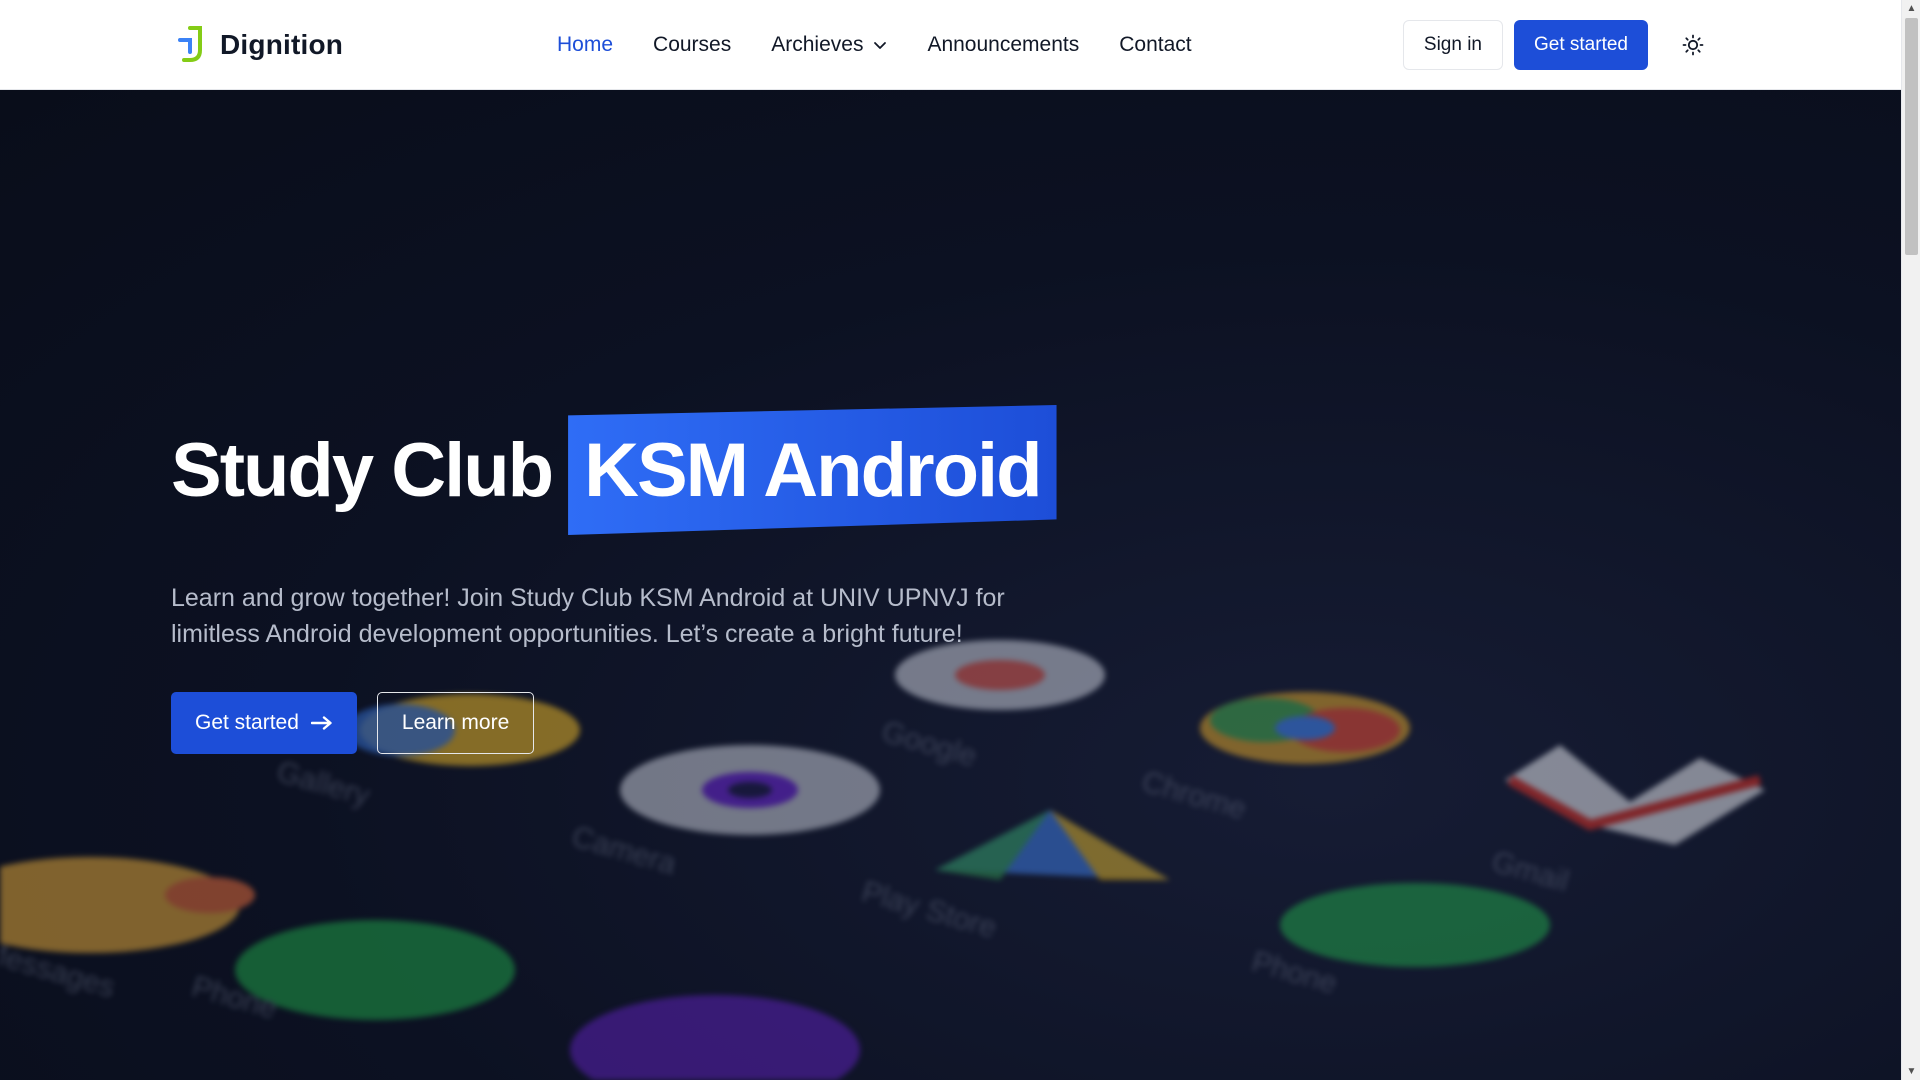  What do you see at coordinates (1911, 136) in the screenshot?
I see `scrollbar-thumb` at bounding box center [1911, 136].